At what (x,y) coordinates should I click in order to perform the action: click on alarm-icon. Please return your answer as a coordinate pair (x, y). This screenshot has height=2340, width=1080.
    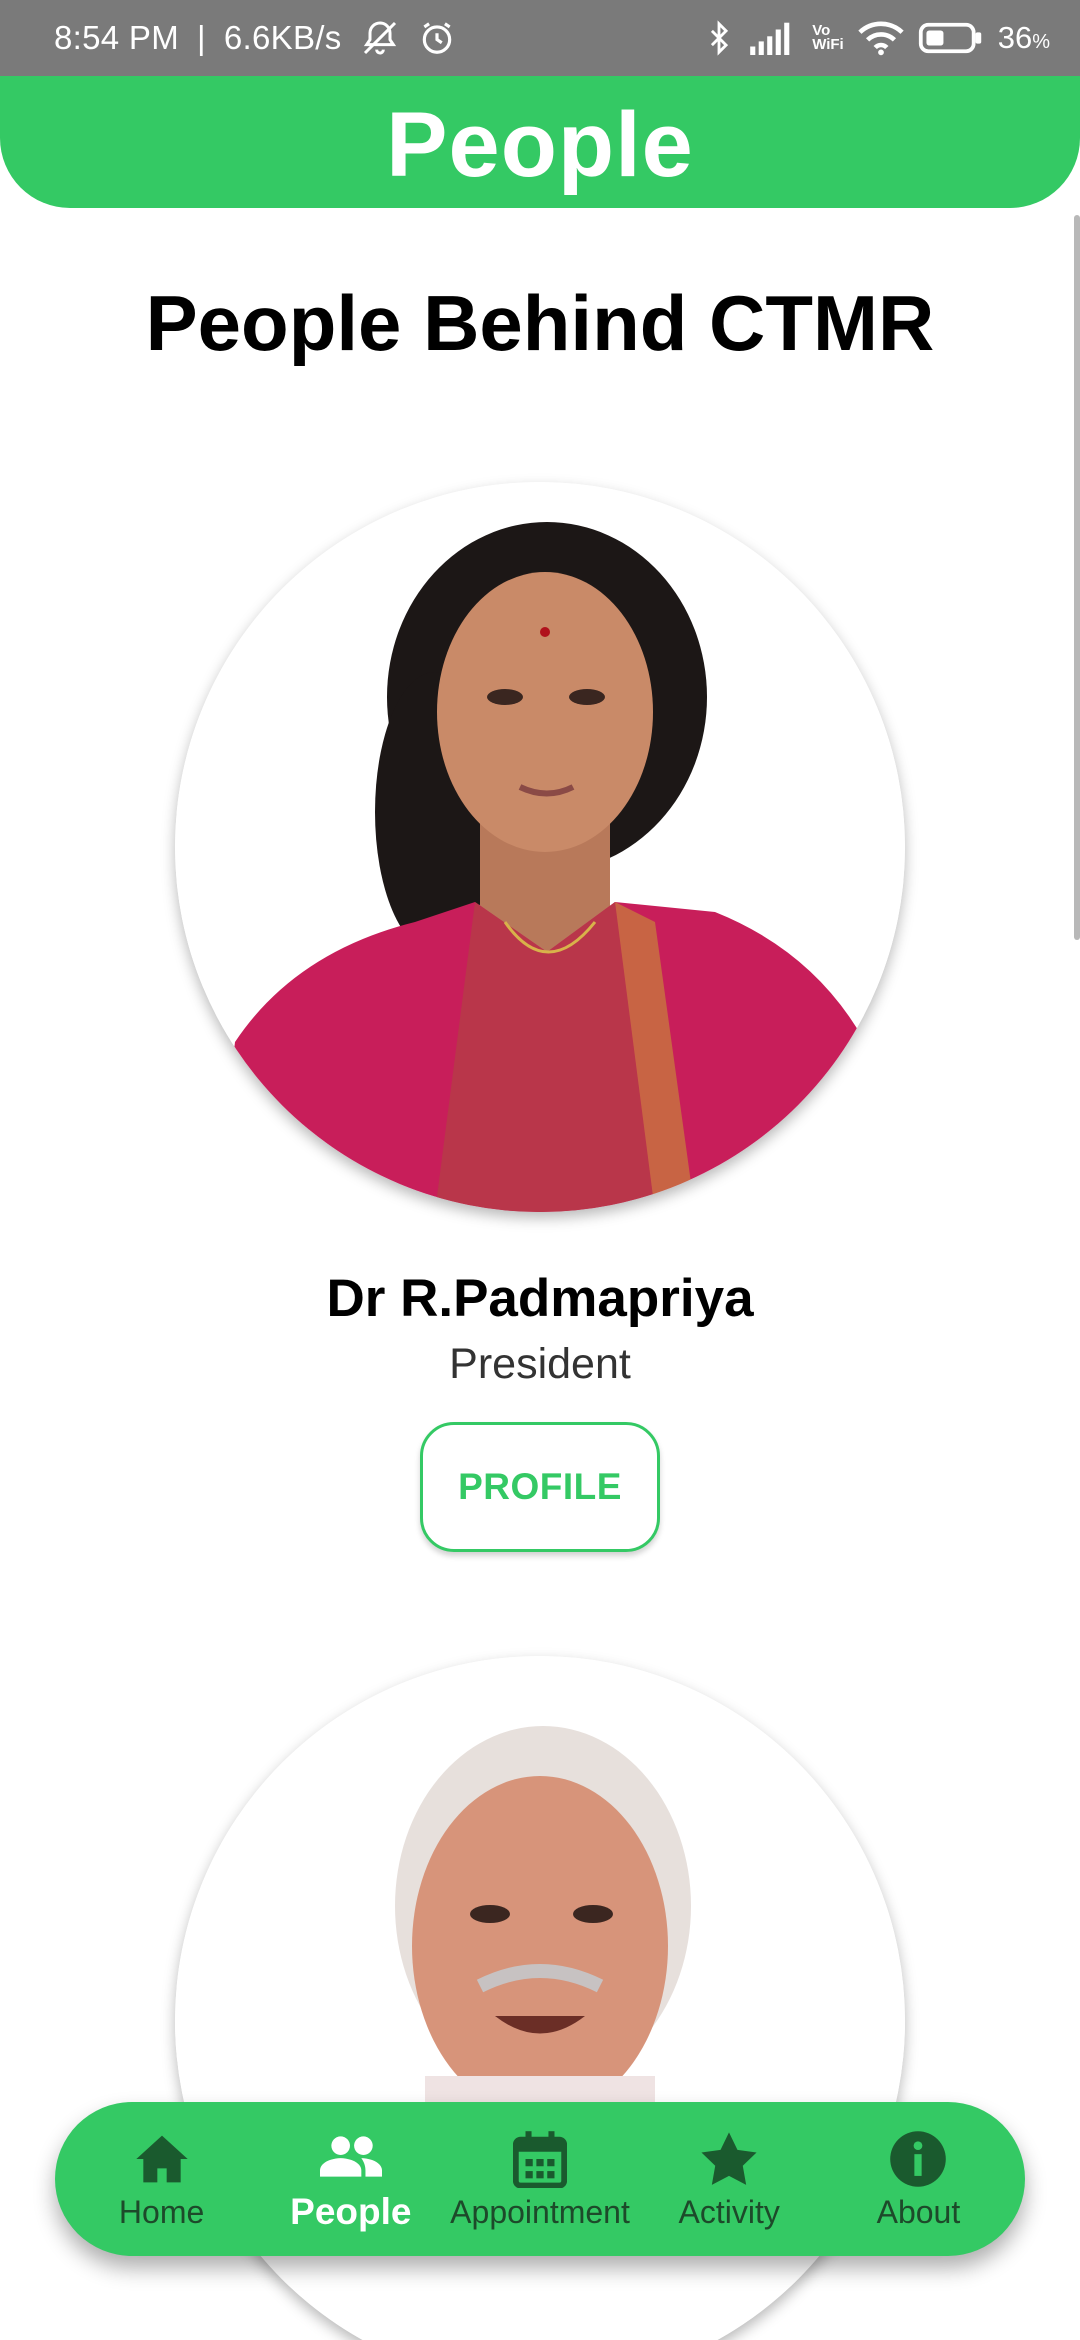
    Looking at the image, I should click on (437, 38).